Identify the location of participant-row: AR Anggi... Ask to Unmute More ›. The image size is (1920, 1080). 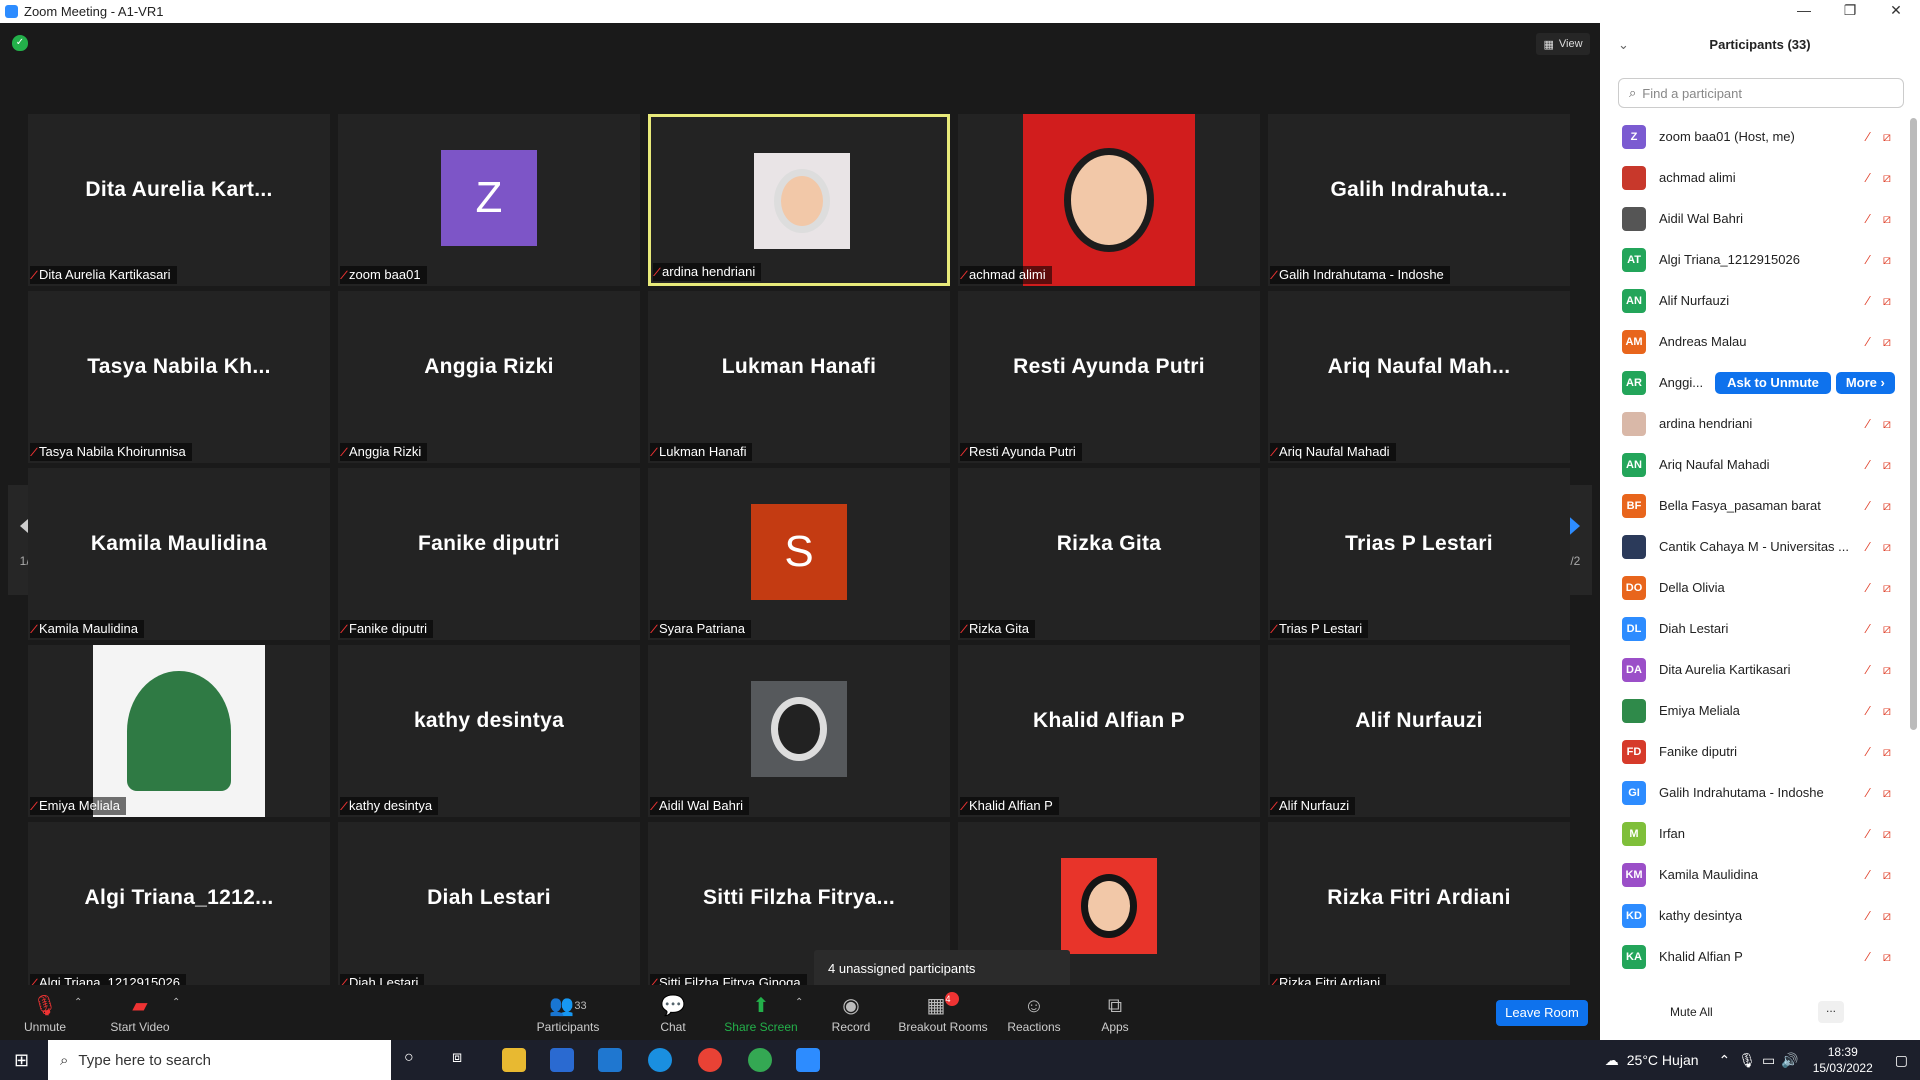
(1750, 382).